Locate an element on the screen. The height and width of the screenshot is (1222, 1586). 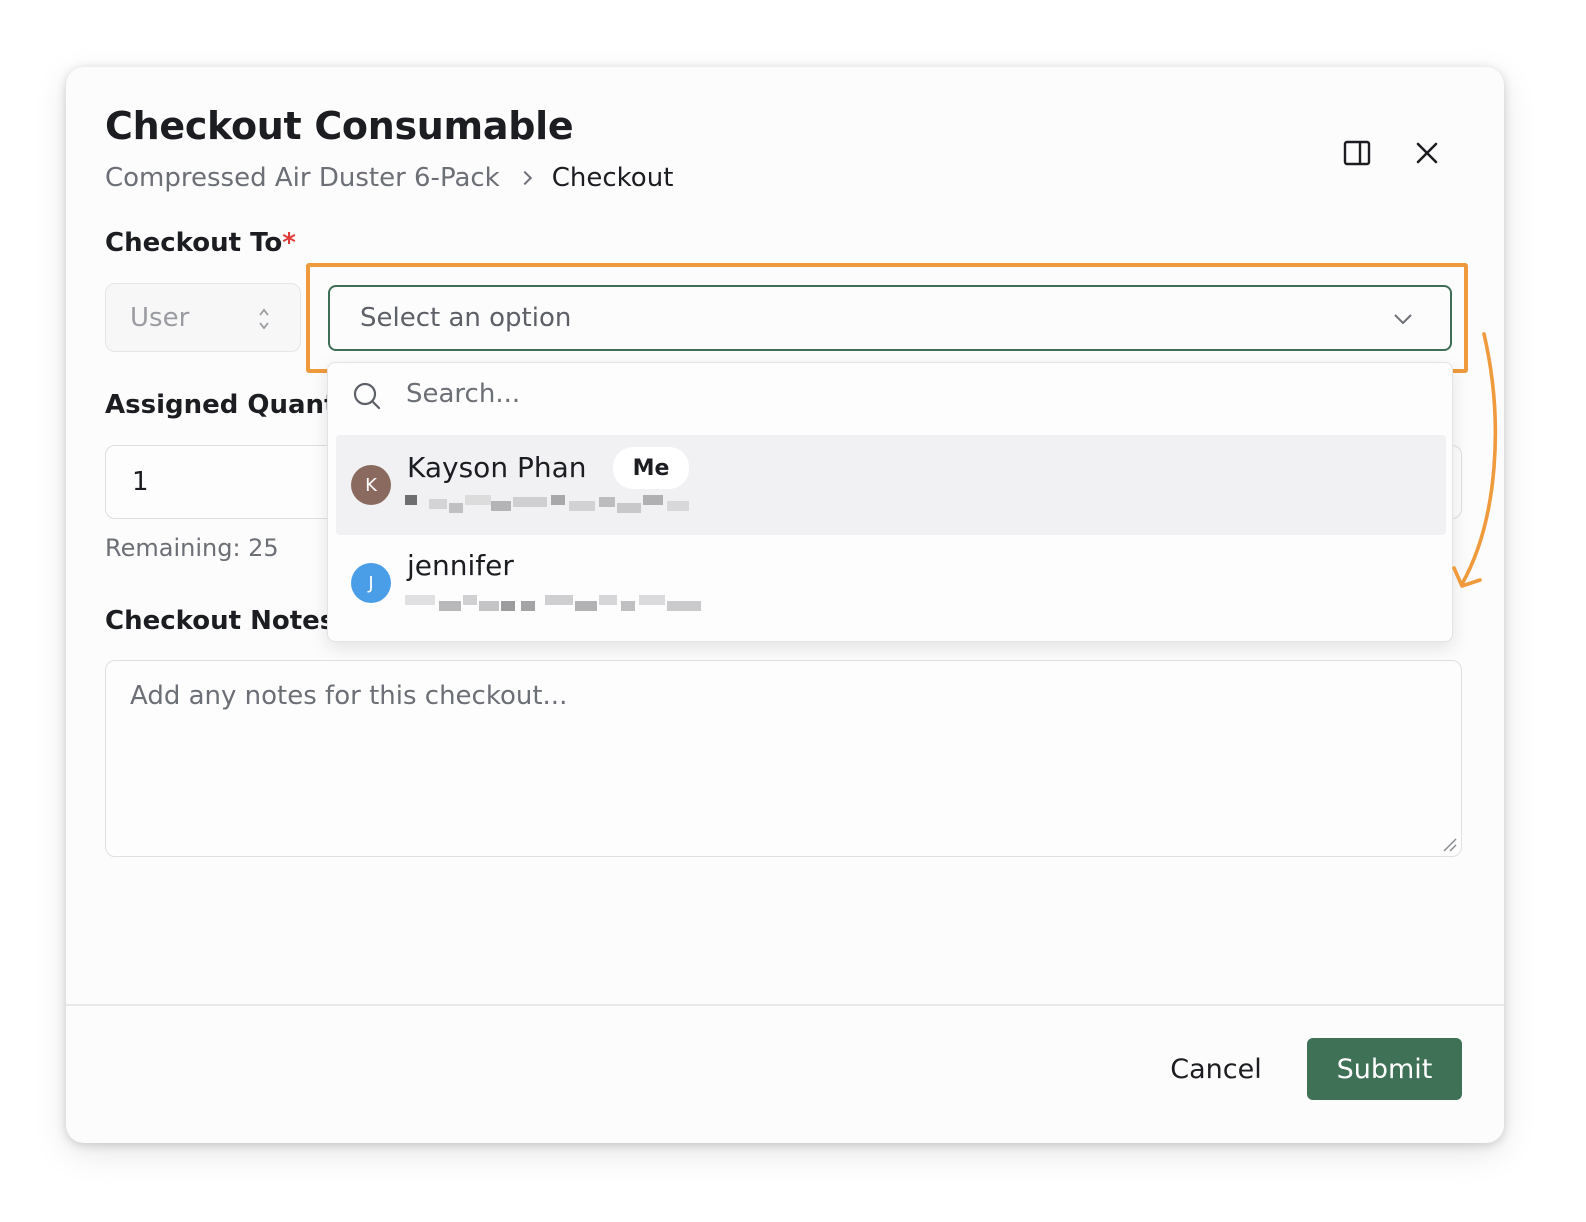
resize-handle-icon is located at coordinates (1449, 844).